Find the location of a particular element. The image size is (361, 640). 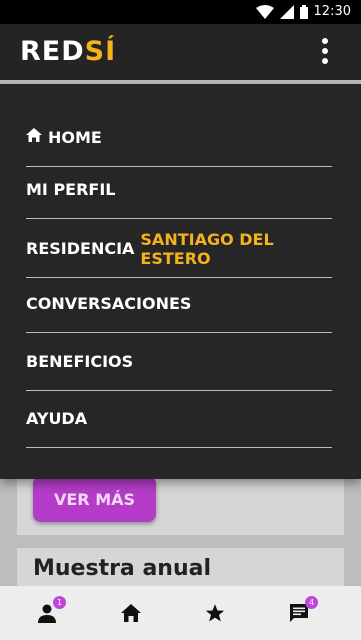

menu-item-label: BENEFICIOS is located at coordinates (80, 361).